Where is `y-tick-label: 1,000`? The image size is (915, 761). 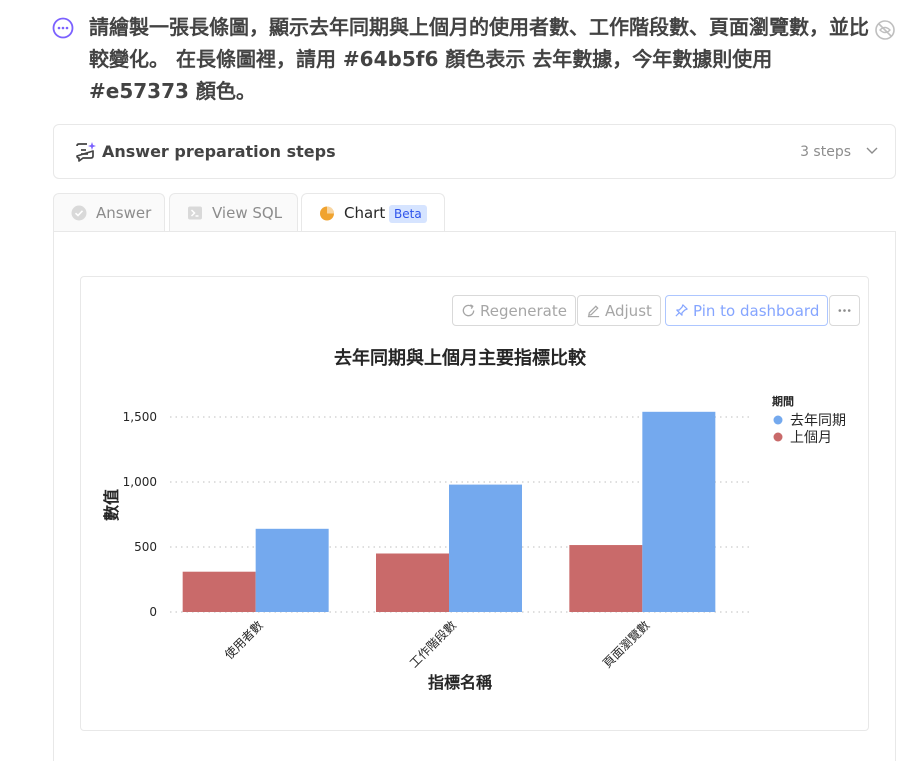
y-tick-label: 1,000 is located at coordinates (140, 482).